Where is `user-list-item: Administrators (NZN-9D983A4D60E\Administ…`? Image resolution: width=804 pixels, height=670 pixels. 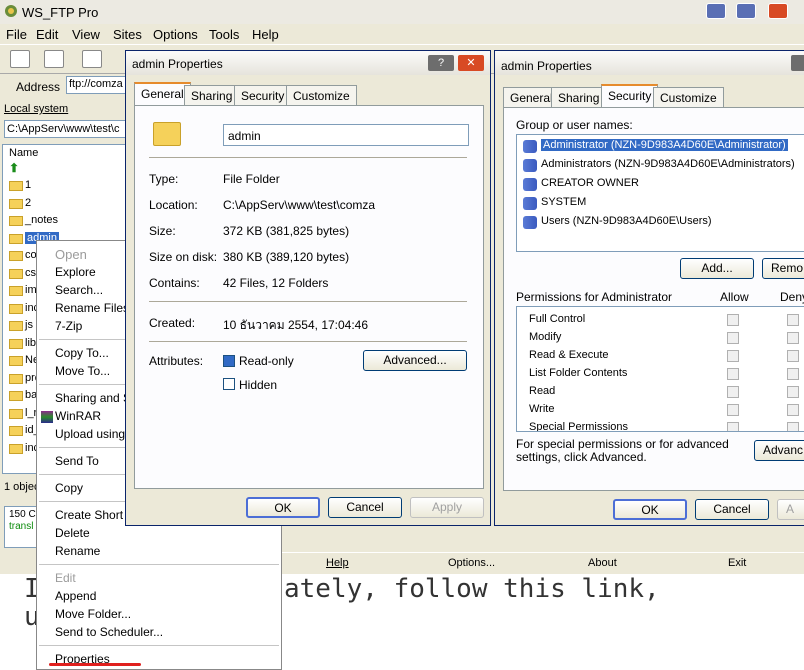 user-list-item: Administrators (NZN-9D983A4D60E\Administ… is located at coordinates (668, 164).